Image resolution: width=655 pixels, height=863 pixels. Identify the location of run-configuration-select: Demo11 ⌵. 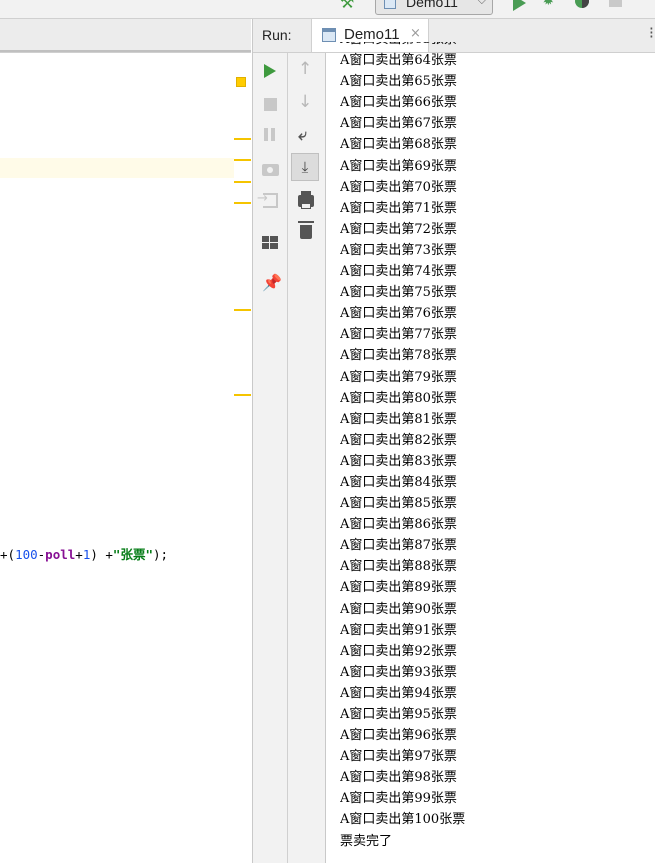
(434, 7).